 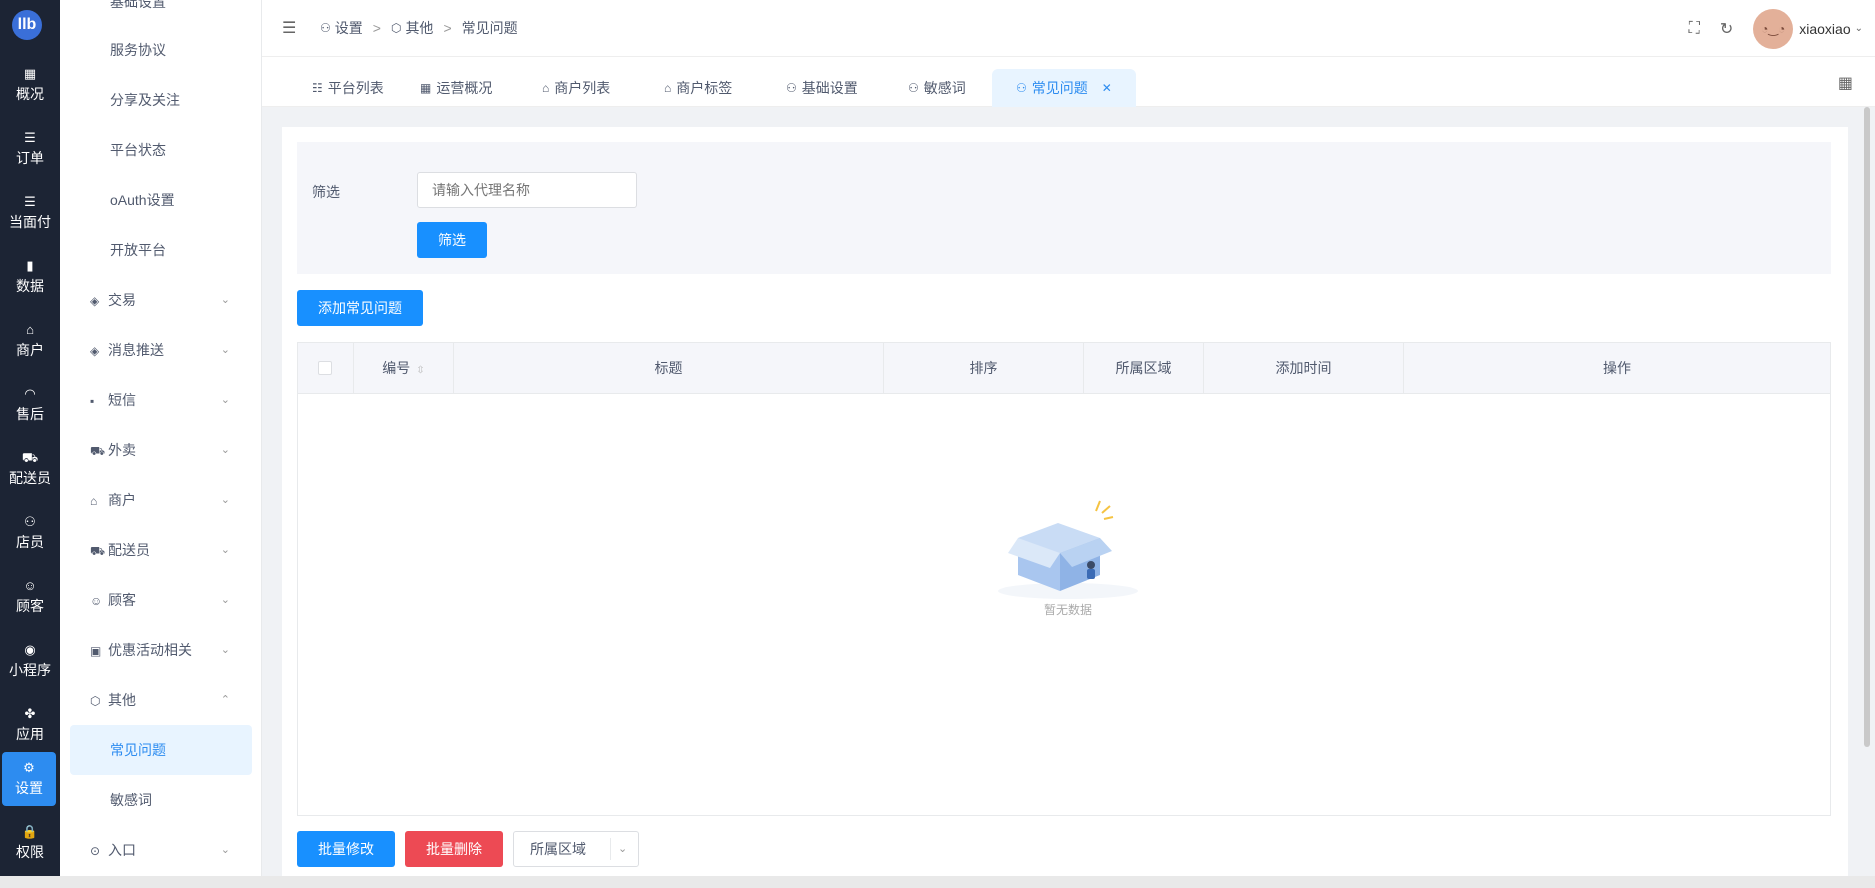 What do you see at coordinates (122, 500) in the screenshot?
I see `sidebar-group-label: 商户` at bounding box center [122, 500].